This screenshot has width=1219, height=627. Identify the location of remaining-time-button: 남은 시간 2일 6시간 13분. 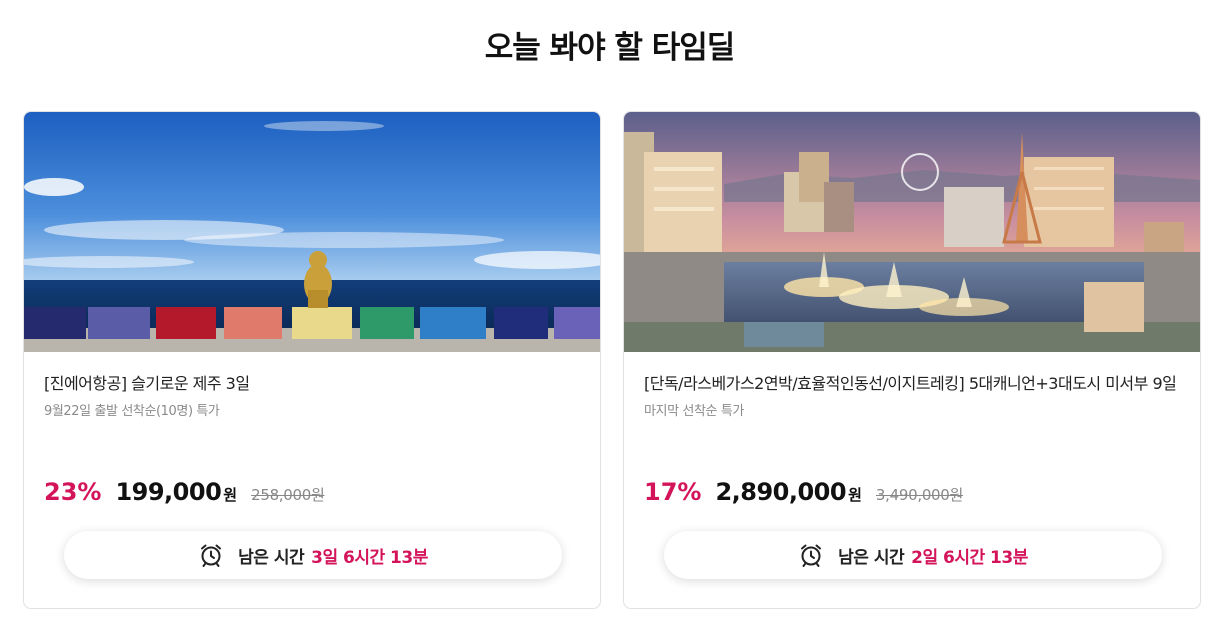
(913, 555).